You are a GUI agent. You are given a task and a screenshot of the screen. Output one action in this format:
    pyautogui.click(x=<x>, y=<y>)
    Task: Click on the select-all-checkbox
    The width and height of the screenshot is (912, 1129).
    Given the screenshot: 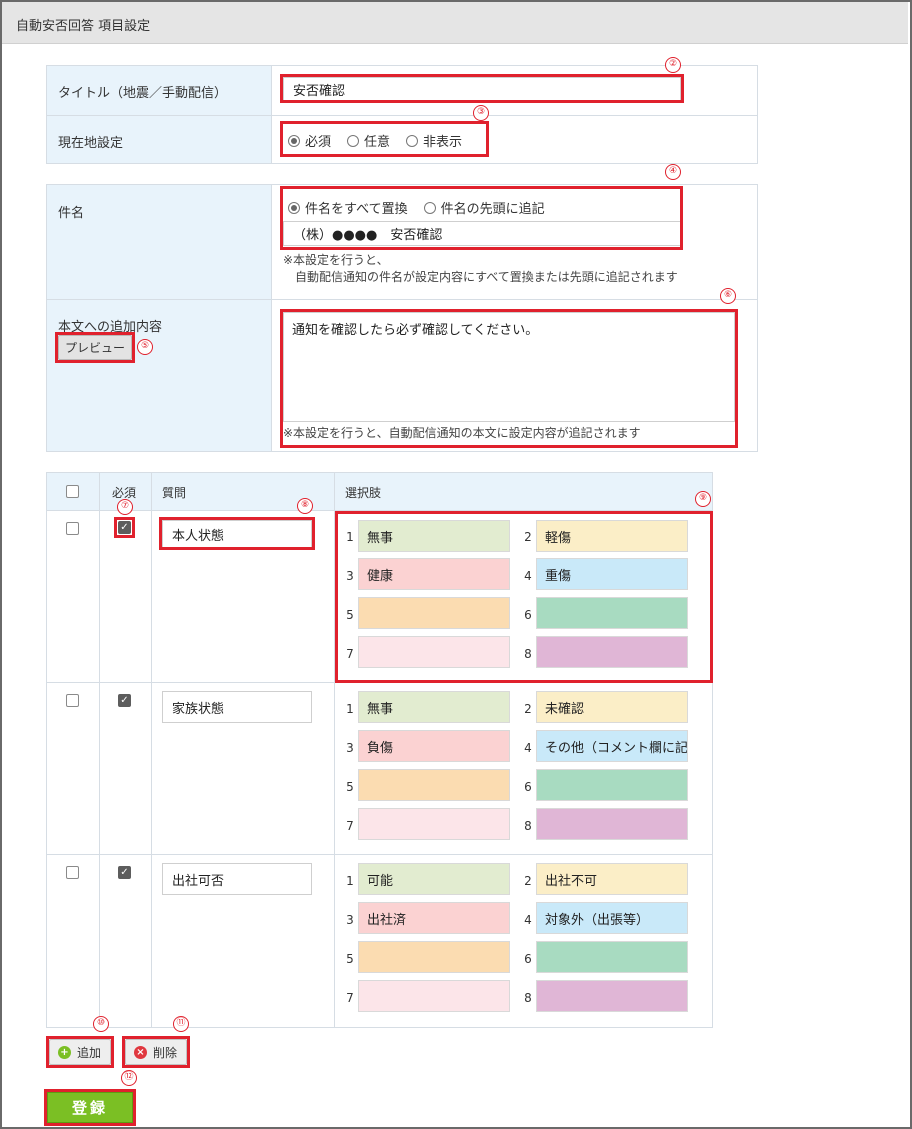 What is the action you would take?
    pyautogui.click(x=72, y=491)
    